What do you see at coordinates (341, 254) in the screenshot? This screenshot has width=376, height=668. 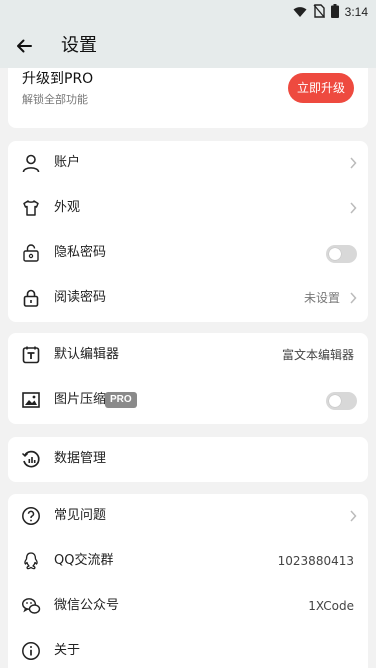 I see `privacy-password-toggle` at bounding box center [341, 254].